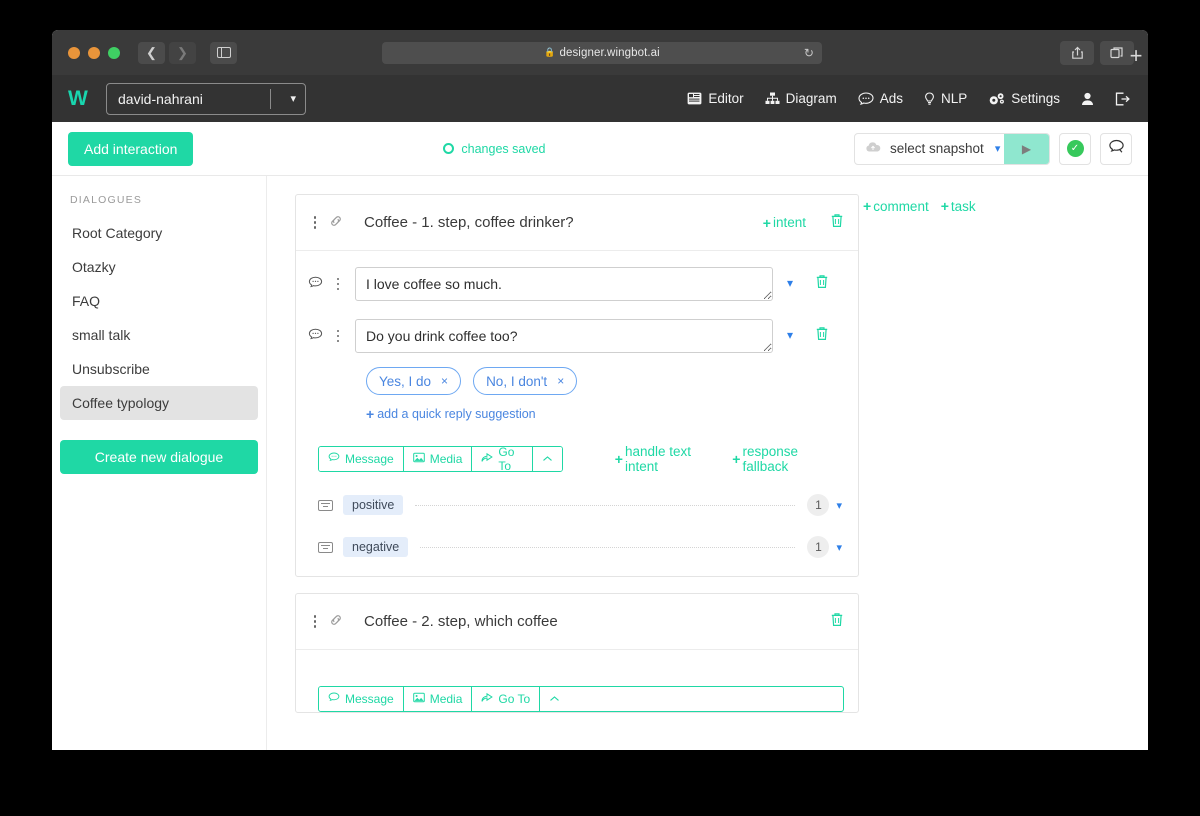  I want to click on add-comment-label: comment, so click(901, 206).